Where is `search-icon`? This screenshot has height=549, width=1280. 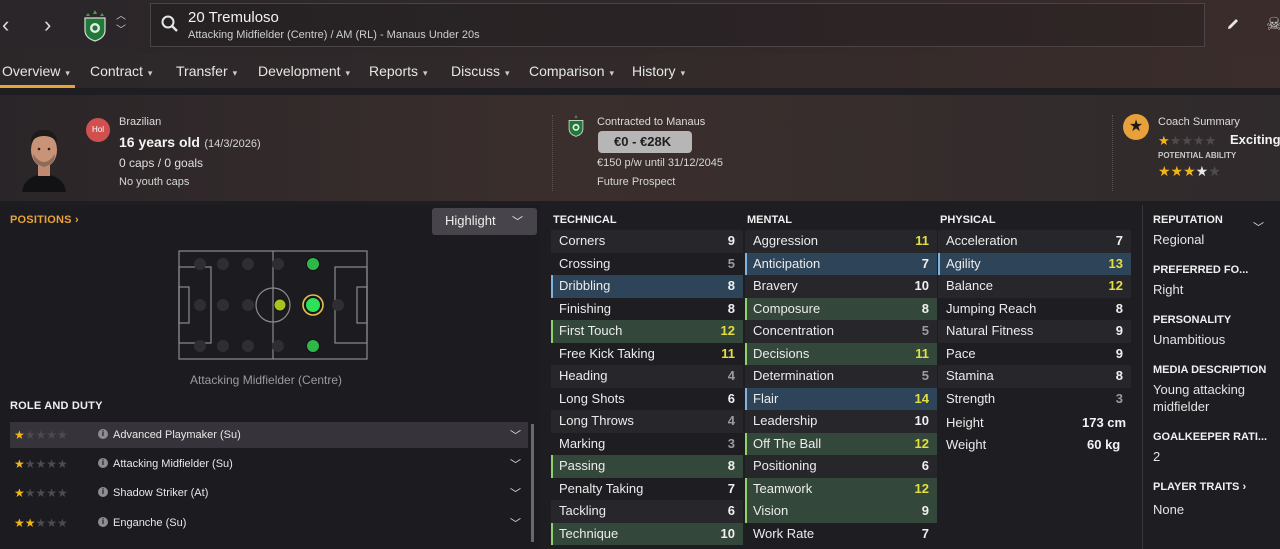 search-icon is located at coordinates (170, 24).